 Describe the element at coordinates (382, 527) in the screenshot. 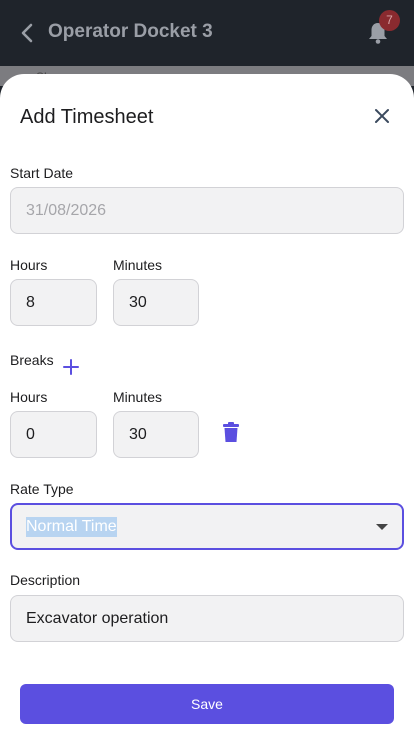

I see `caret-down-icon` at that location.